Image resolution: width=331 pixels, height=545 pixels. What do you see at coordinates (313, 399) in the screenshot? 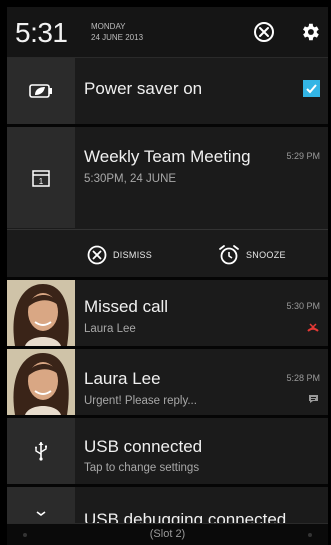
I see `message-bubble-icon` at bounding box center [313, 399].